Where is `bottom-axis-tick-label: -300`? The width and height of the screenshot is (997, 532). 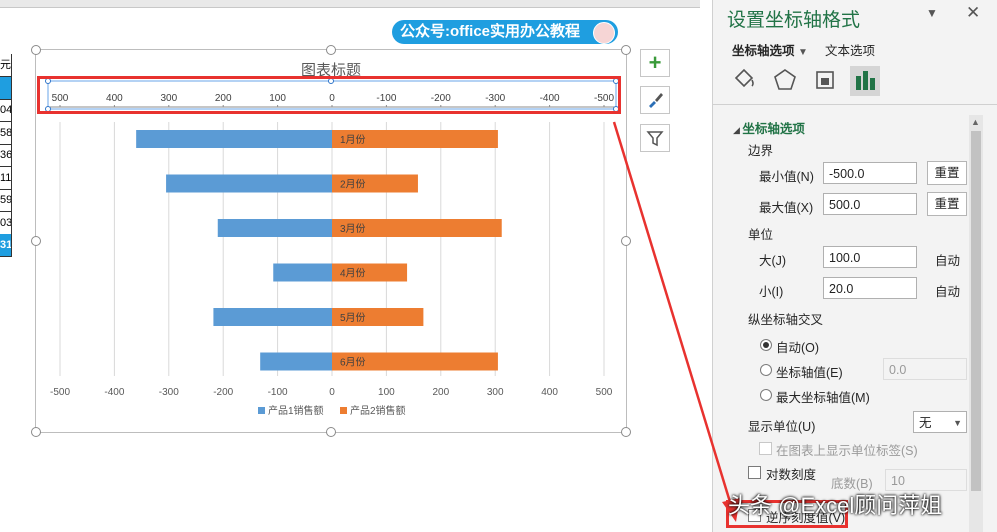 bottom-axis-tick-label: -300 is located at coordinates (169, 392).